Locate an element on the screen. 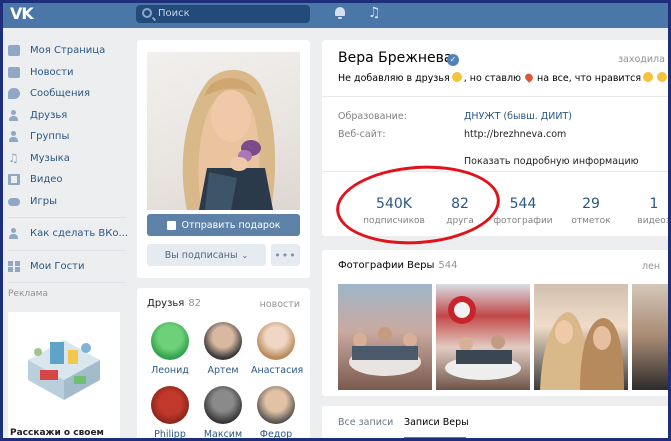 Image resolution: width=671 pixels, height=441 pixels. friend-item: Анастасия is located at coordinates (277, 349).